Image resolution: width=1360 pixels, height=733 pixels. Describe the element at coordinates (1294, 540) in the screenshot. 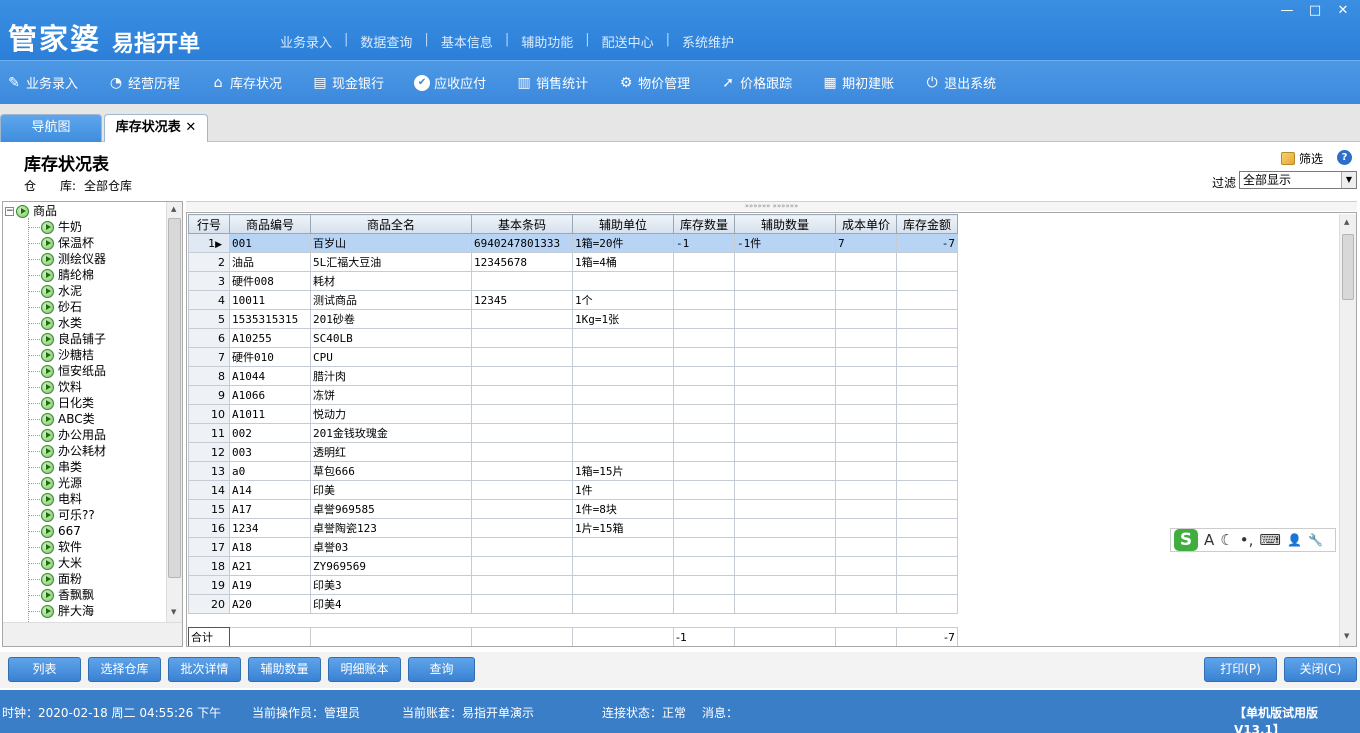

I see `ime-user-icon: 👤` at that location.